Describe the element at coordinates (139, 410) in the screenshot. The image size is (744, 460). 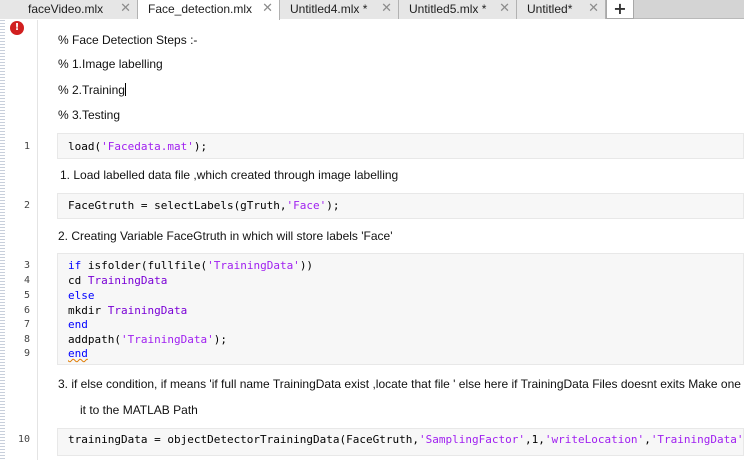
I see `text-note-3-continued: it to the MATLAB Path` at that location.